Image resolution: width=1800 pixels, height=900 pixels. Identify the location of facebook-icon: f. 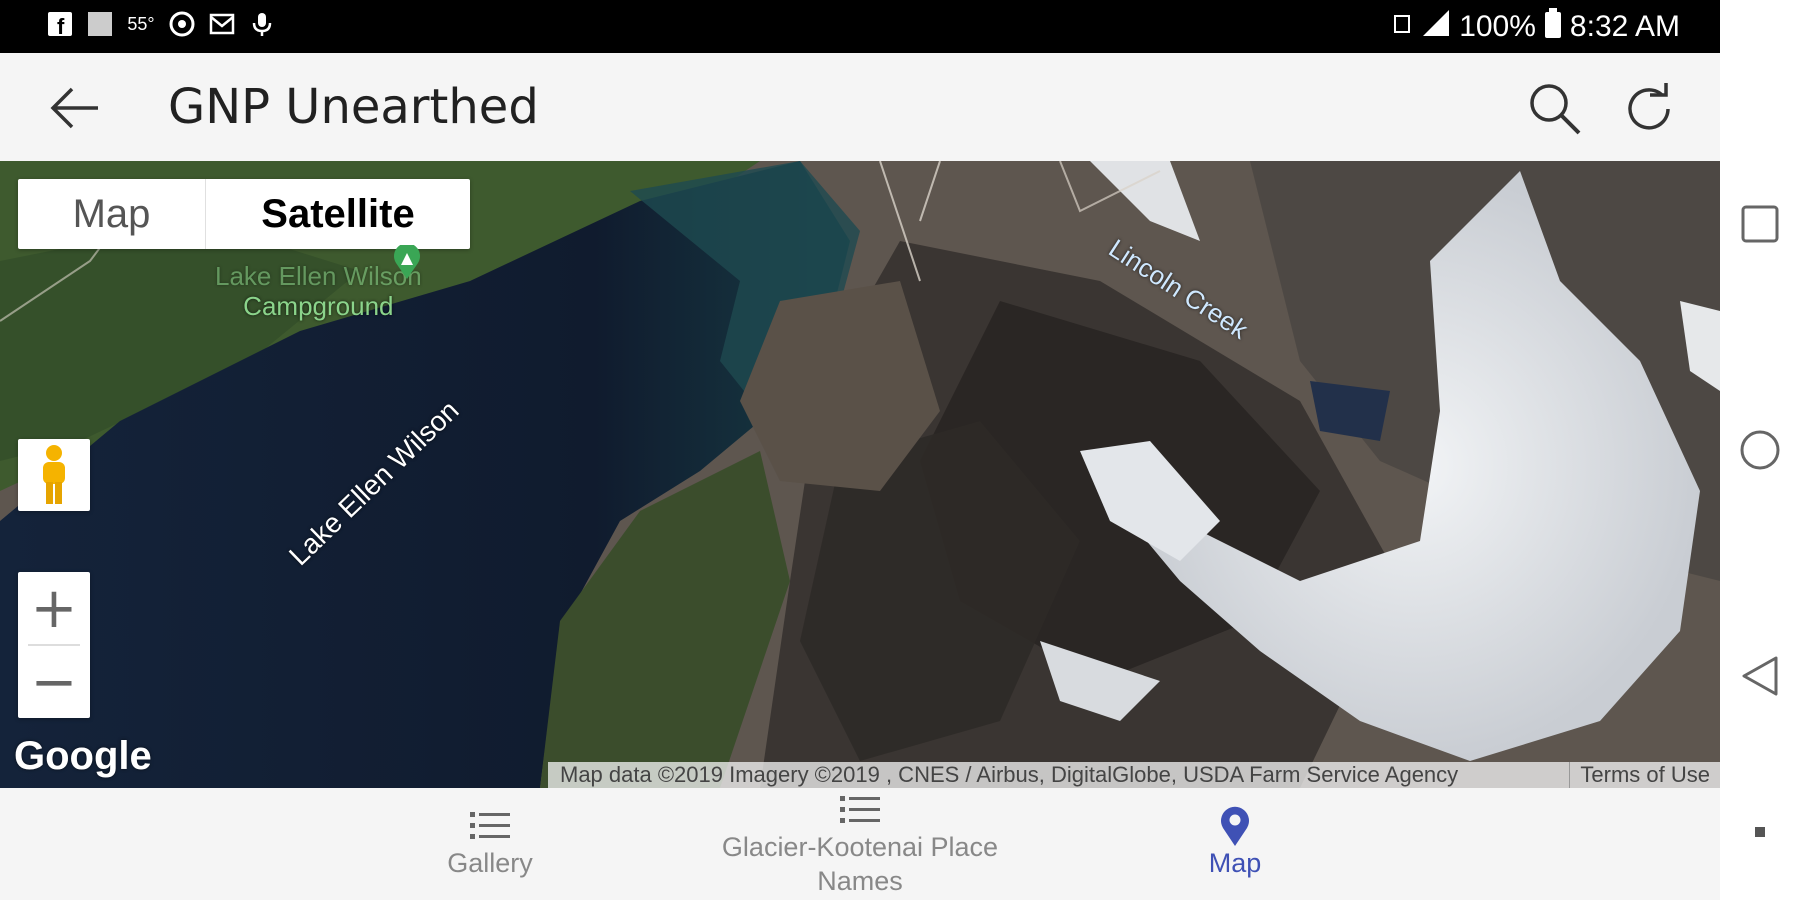
(60, 24).